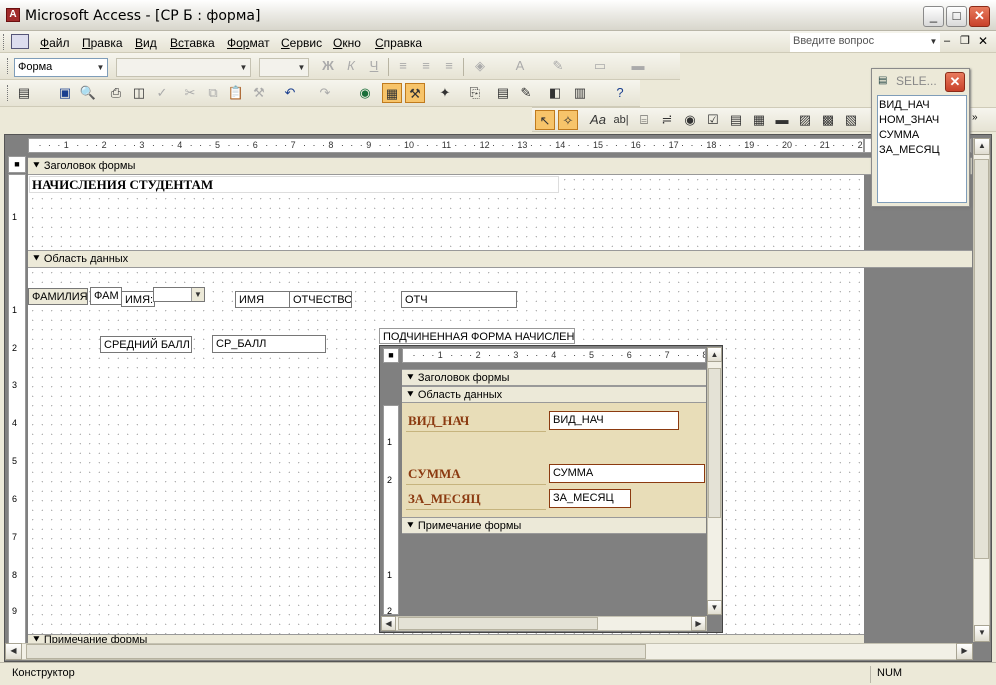 This screenshot has height=685, width=996. What do you see at coordinates (192, 43) in the screenshot?
I see `menu-insert: Вставка` at bounding box center [192, 43].